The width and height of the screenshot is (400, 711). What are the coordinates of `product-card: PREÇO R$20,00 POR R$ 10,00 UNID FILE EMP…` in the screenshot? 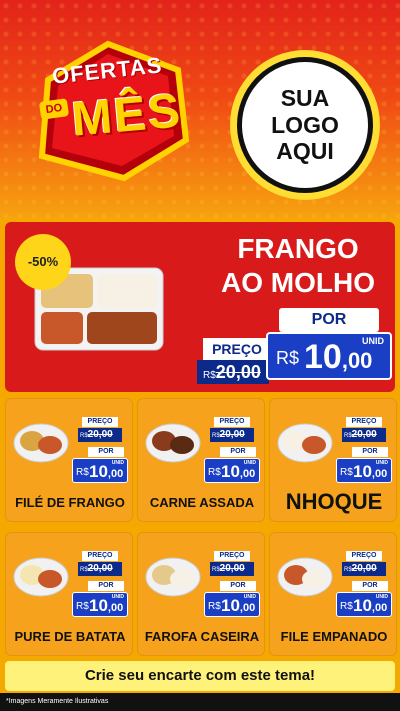 It's located at (333, 594).